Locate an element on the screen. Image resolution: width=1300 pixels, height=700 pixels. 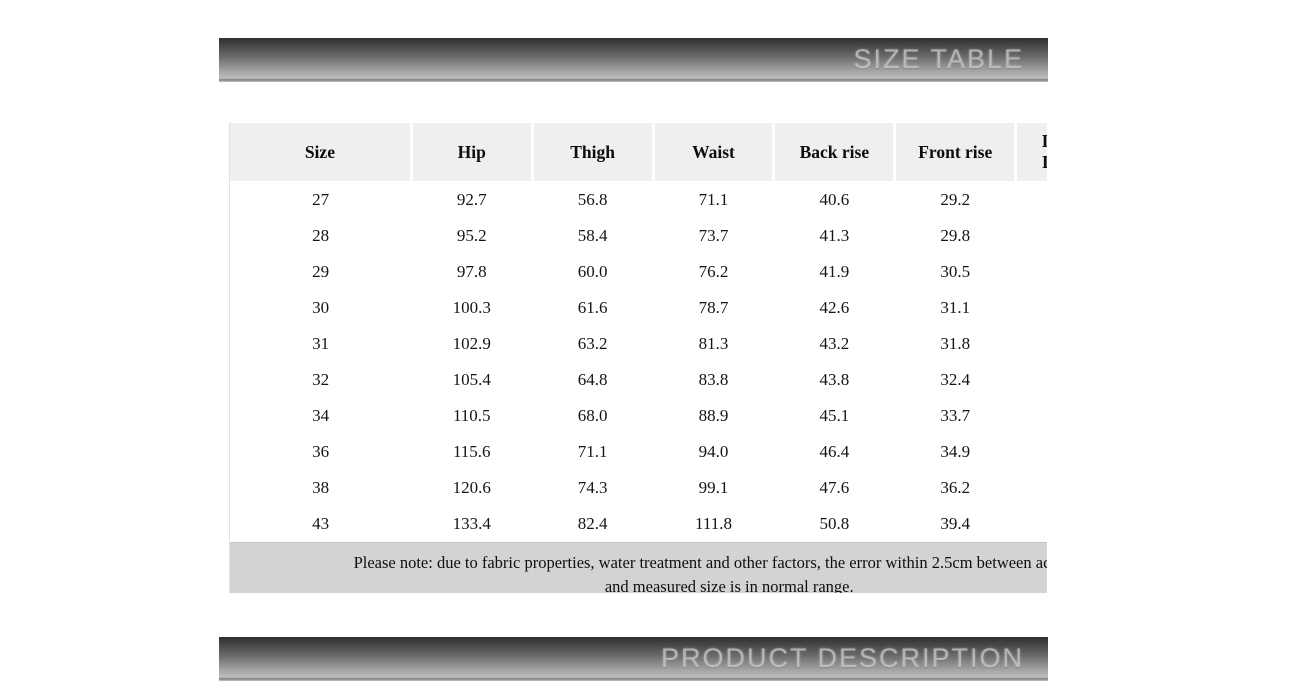
cell-front-rise: 39.4 is located at coordinates (955, 524).